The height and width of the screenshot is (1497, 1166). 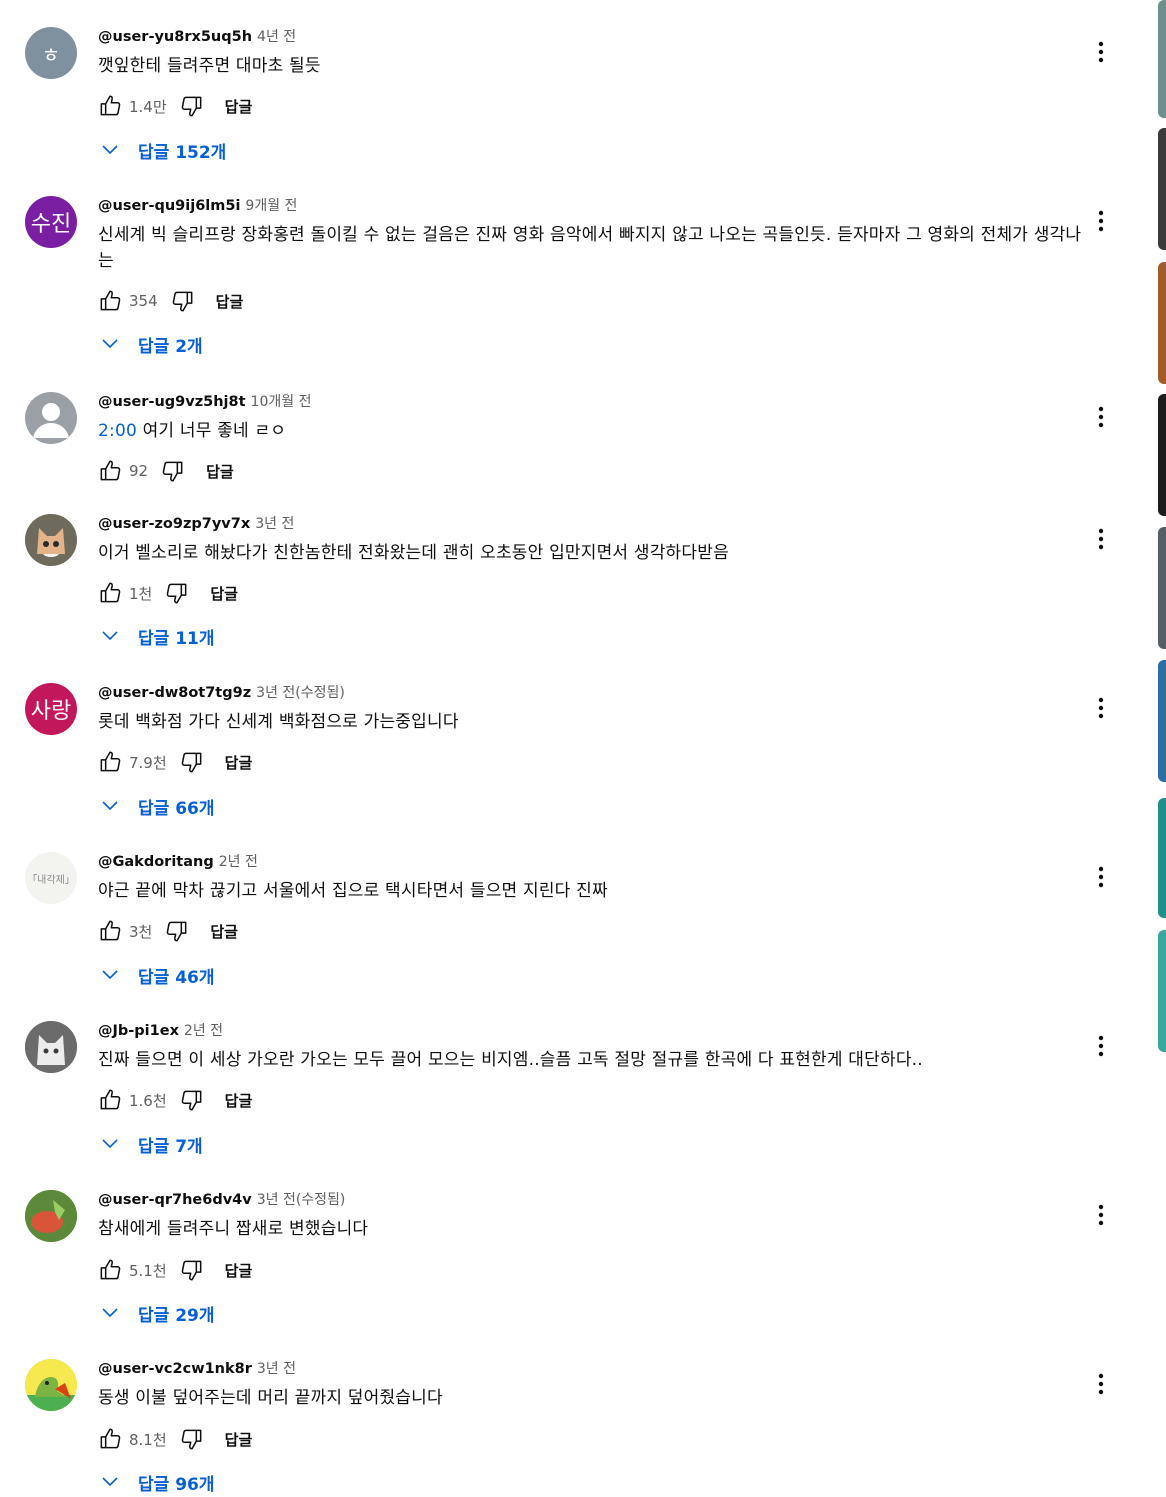 What do you see at coordinates (176, 638) in the screenshot?
I see `replies-count: 답글 11개` at bounding box center [176, 638].